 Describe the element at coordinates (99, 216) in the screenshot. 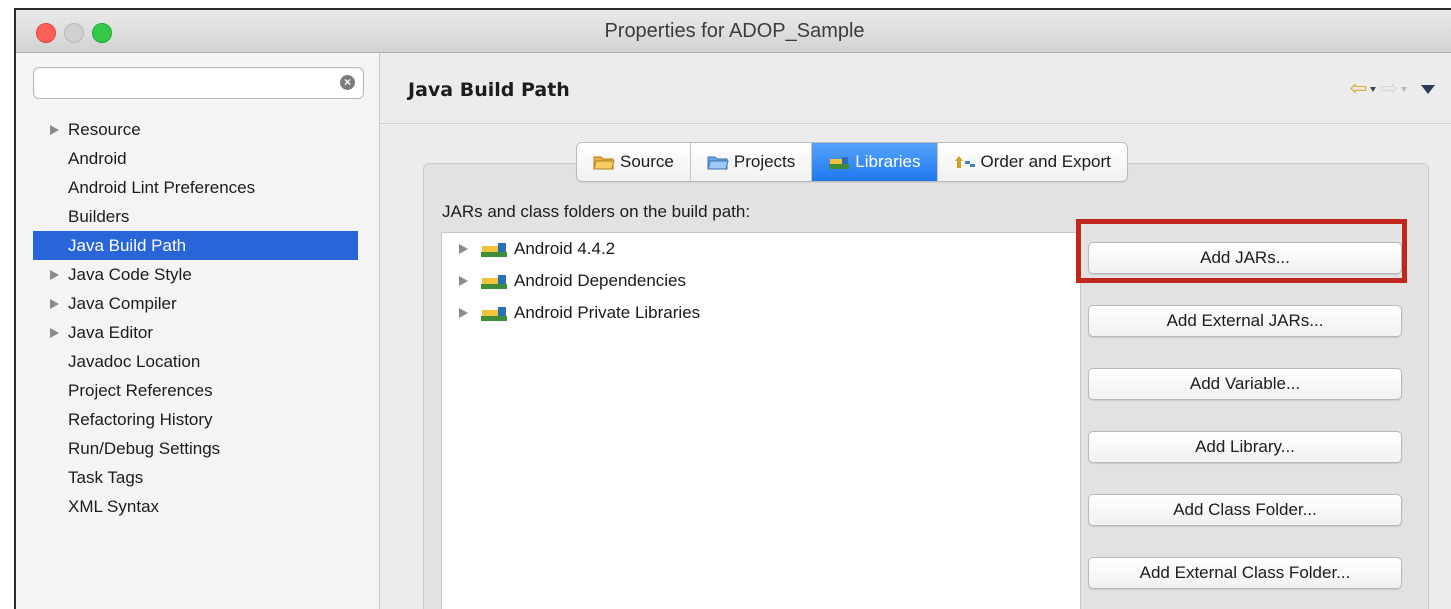

I see `sidebar-item-label: Builders` at that location.